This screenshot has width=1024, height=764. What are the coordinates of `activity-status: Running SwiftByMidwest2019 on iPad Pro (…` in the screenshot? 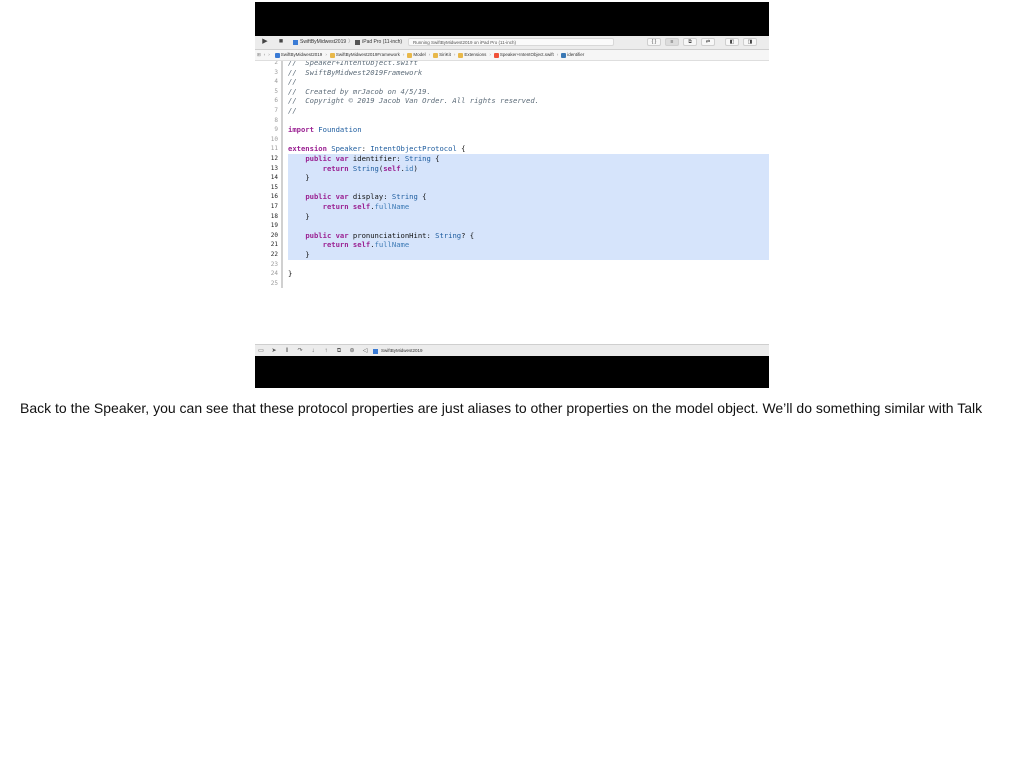 It's located at (511, 42).